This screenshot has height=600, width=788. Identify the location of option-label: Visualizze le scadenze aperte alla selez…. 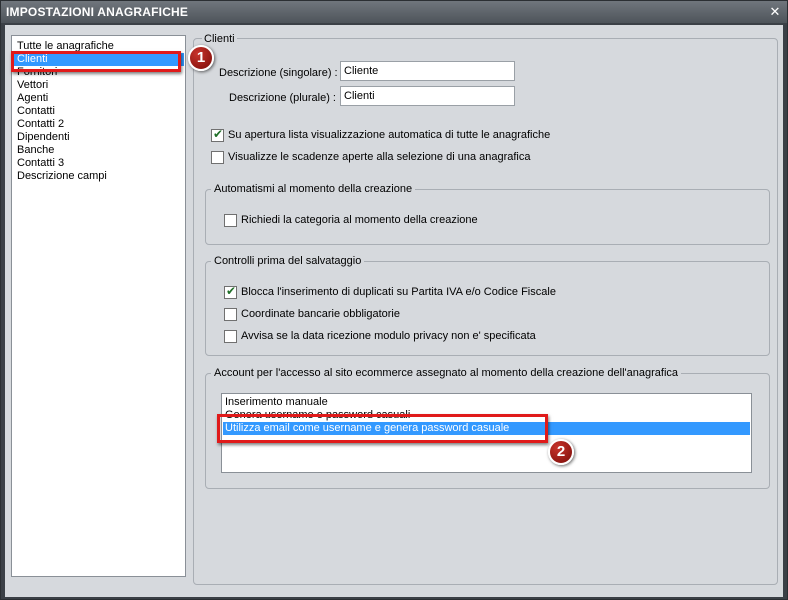
(379, 157).